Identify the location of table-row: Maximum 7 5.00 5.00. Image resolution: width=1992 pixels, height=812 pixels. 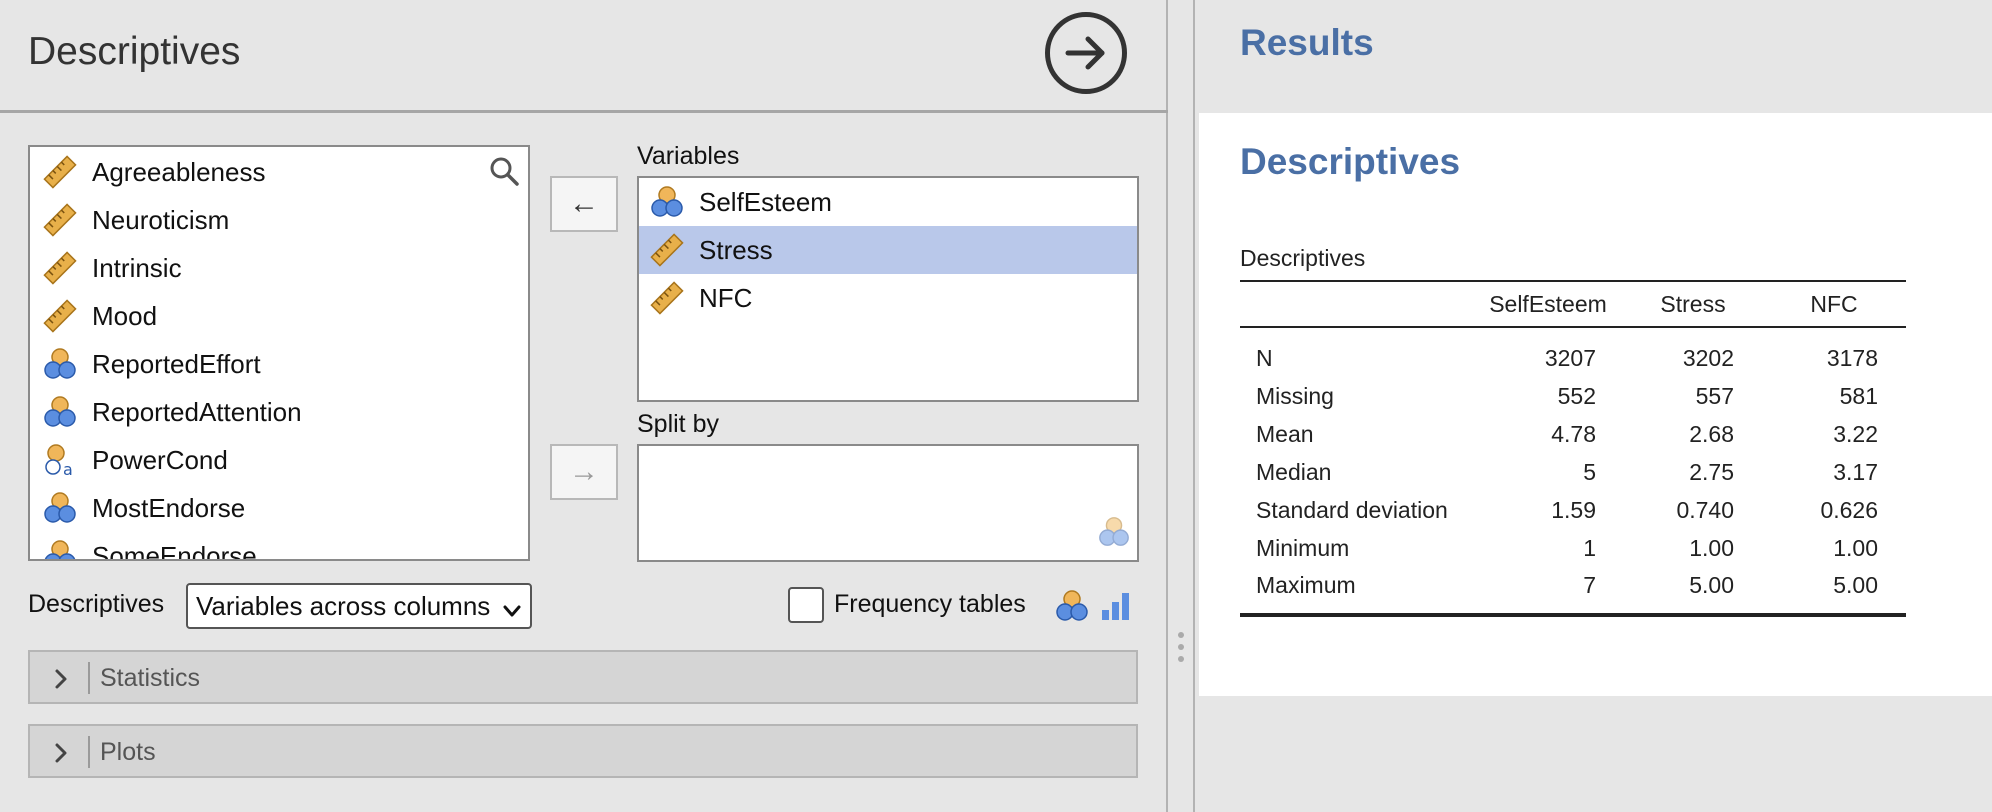
(1573, 592).